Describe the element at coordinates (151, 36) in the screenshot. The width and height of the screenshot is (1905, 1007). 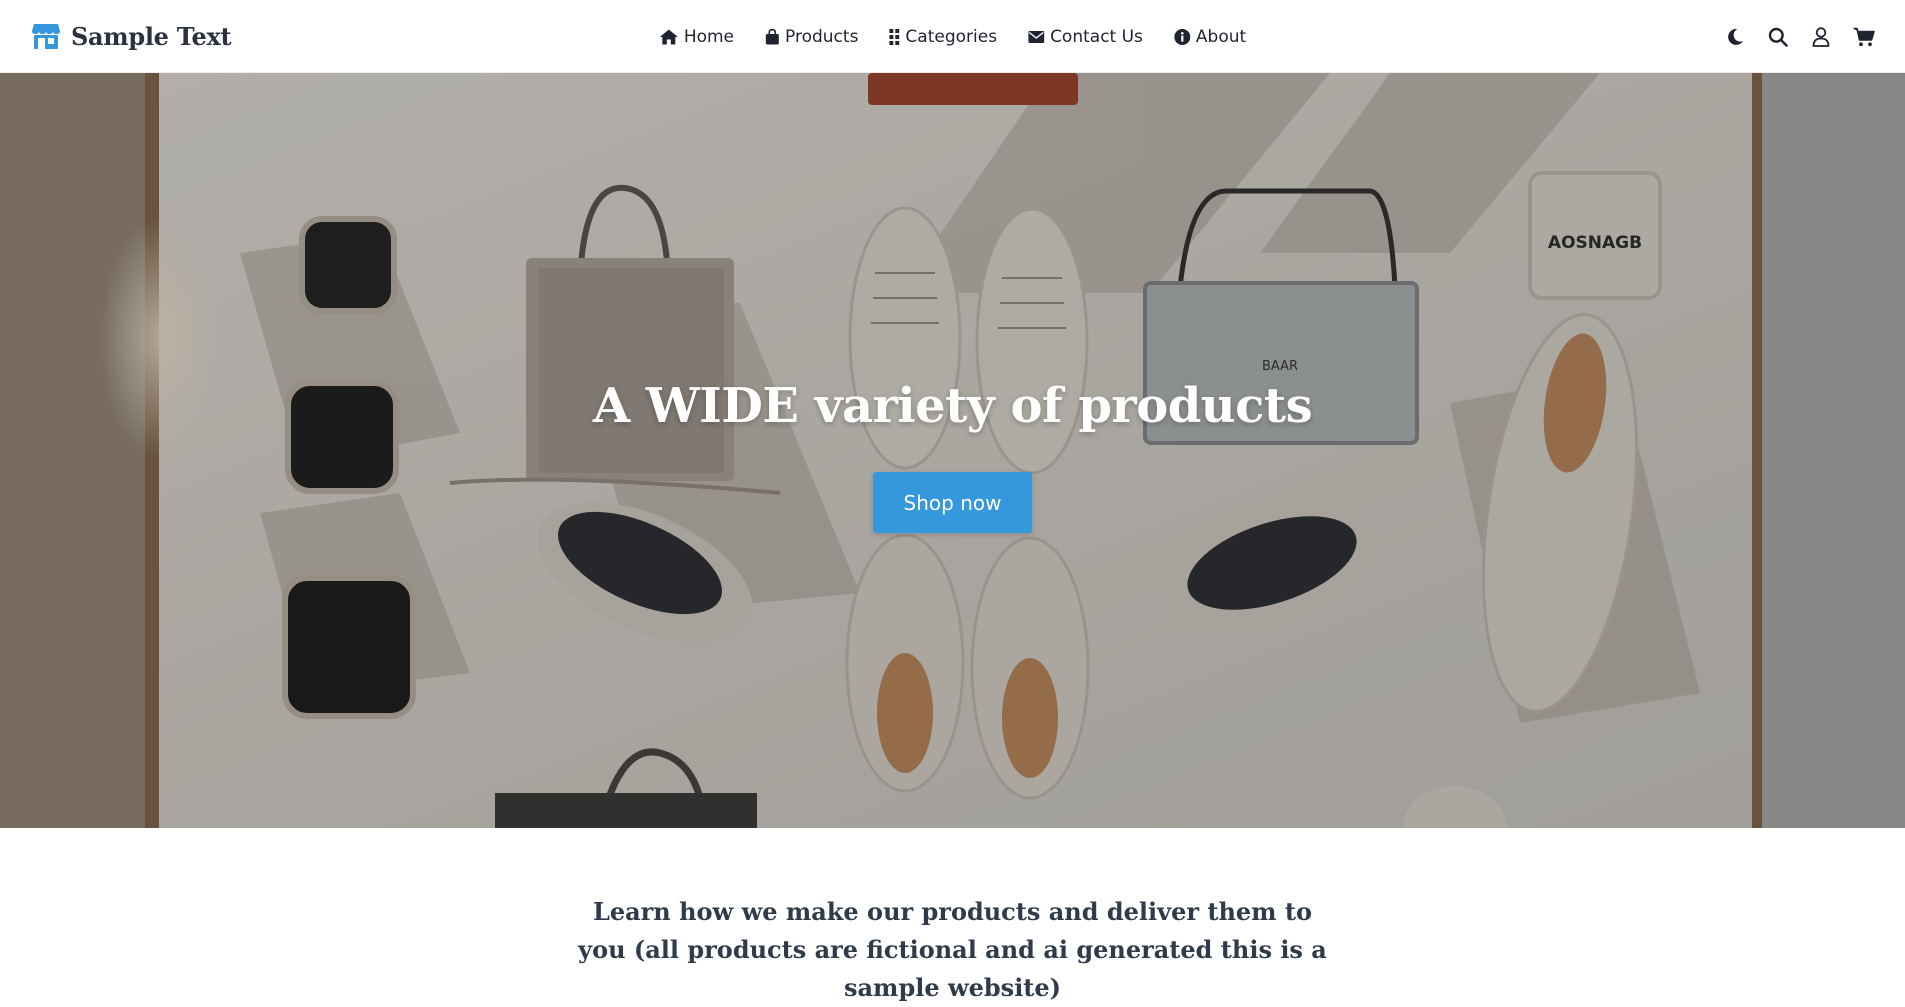
I see `brand-name: Sample Text` at that location.